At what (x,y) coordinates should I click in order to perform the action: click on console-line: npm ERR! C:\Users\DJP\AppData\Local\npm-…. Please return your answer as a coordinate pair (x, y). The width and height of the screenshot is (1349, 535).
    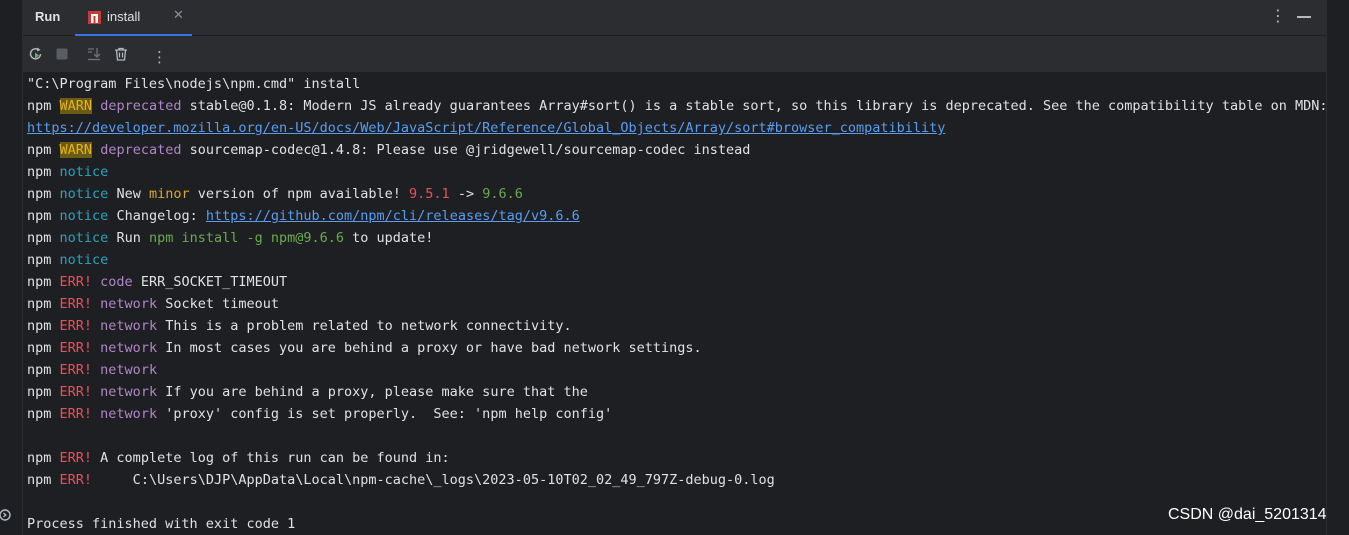
    Looking at the image, I should click on (401, 480).